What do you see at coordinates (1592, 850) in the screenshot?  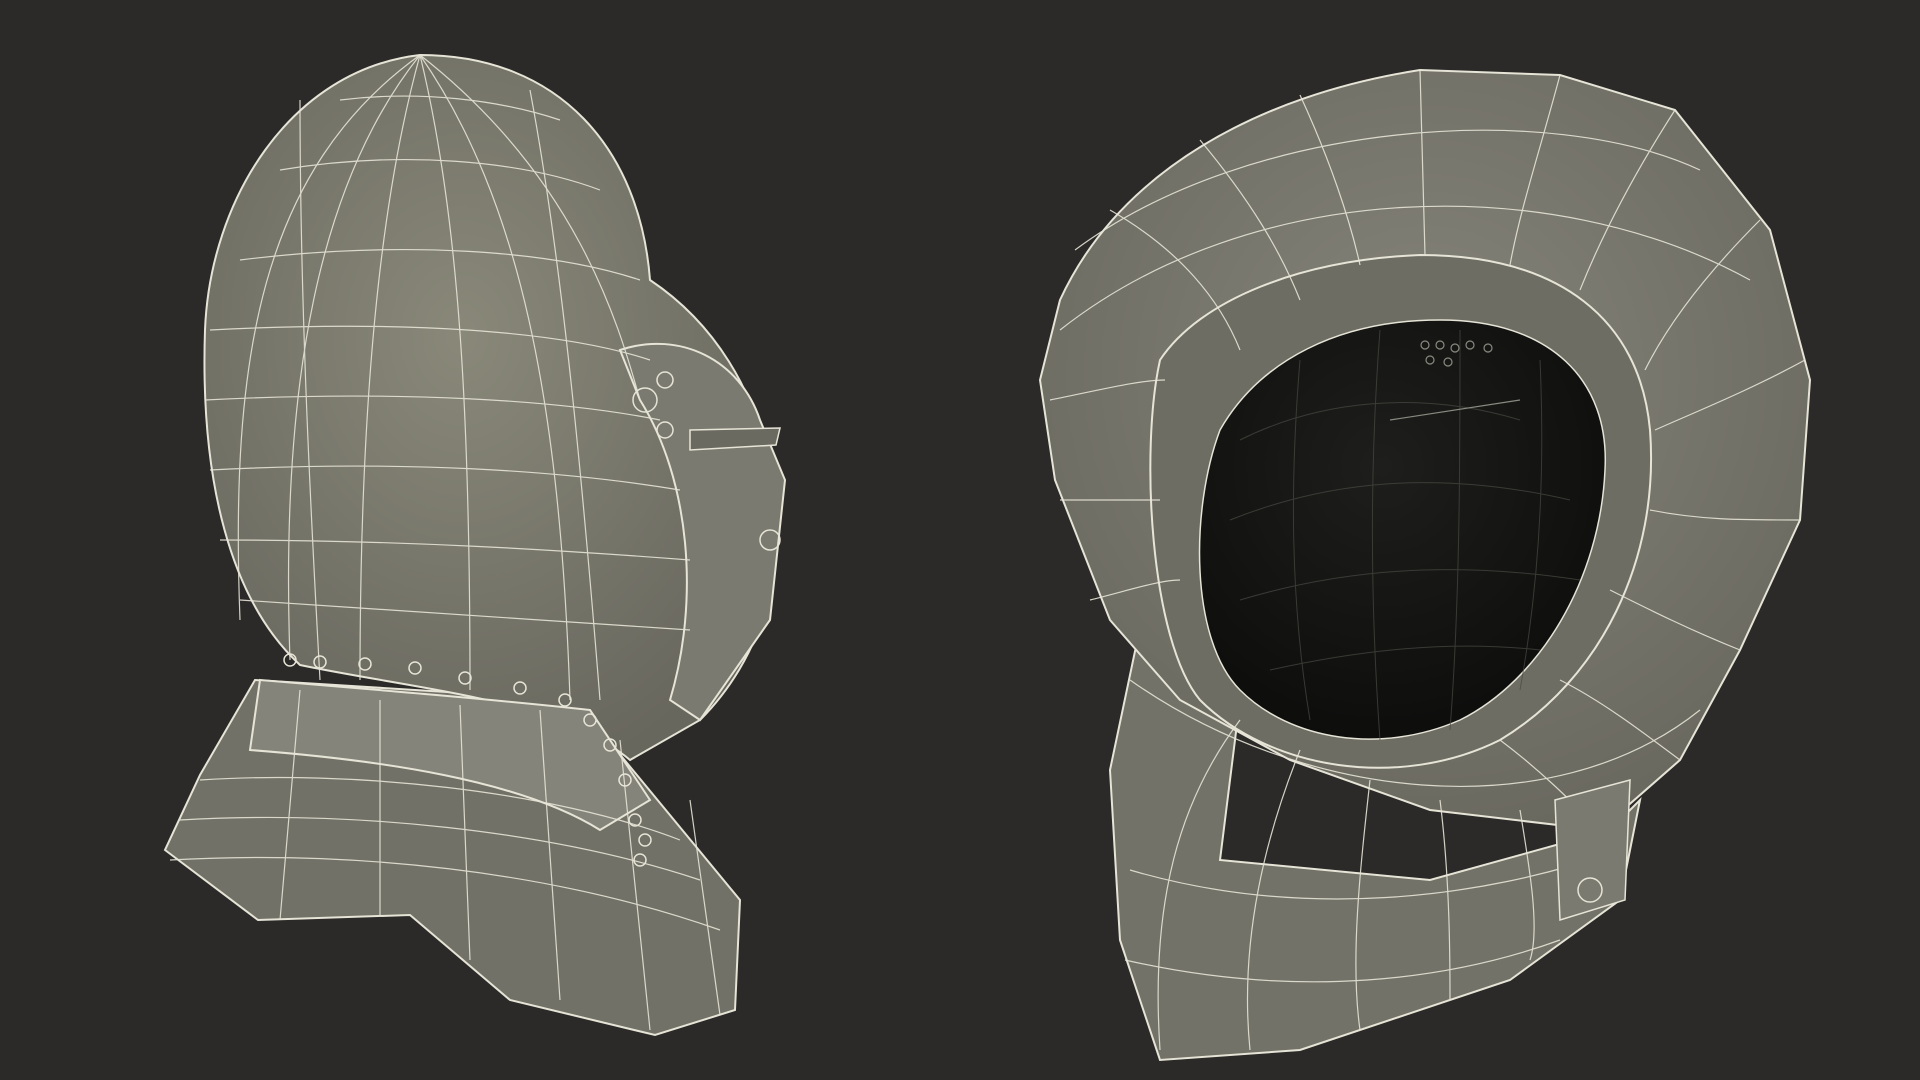 I see `helmet-top-hinge` at bounding box center [1592, 850].